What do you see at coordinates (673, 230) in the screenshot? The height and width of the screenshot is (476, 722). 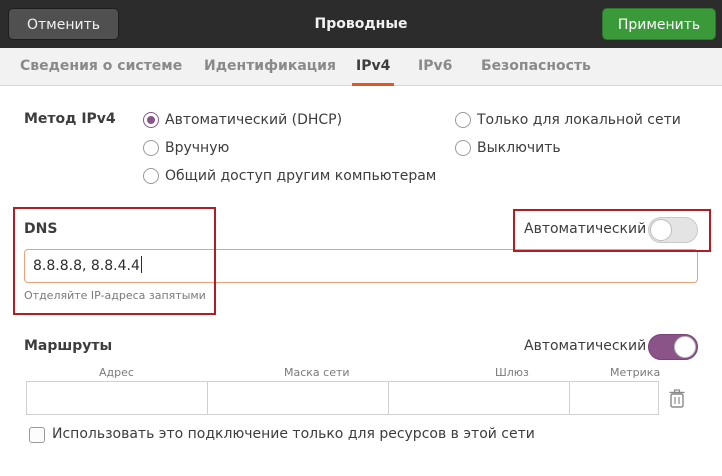 I see `dns-auto-switch` at bounding box center [673, 230].